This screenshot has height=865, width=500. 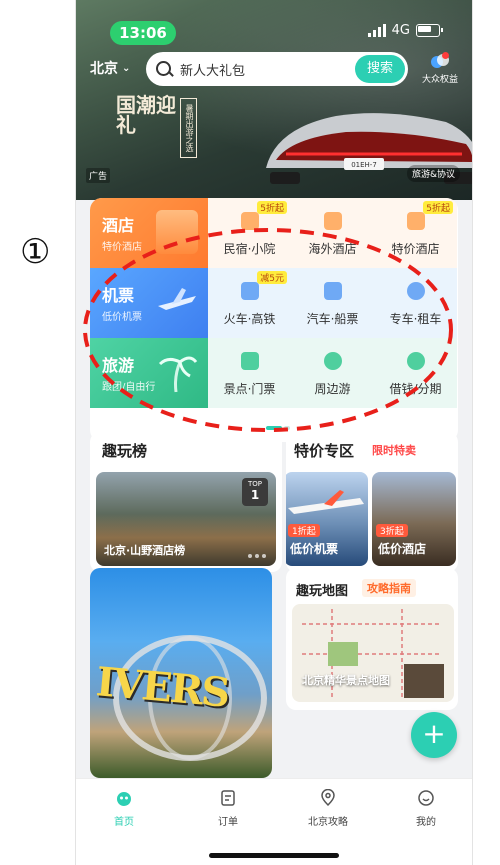 I want to click on hotel-title: 酒店, so click(x=118, y=225).